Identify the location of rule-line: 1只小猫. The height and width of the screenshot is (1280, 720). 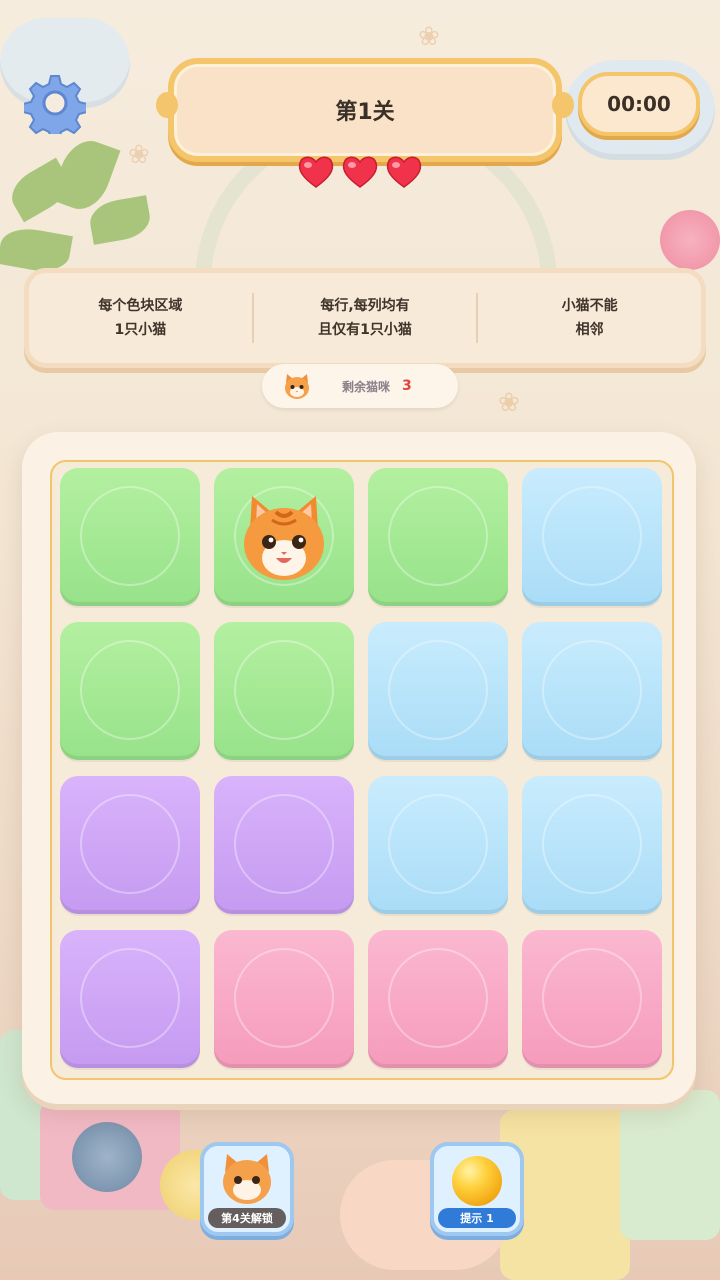
(140, 330).